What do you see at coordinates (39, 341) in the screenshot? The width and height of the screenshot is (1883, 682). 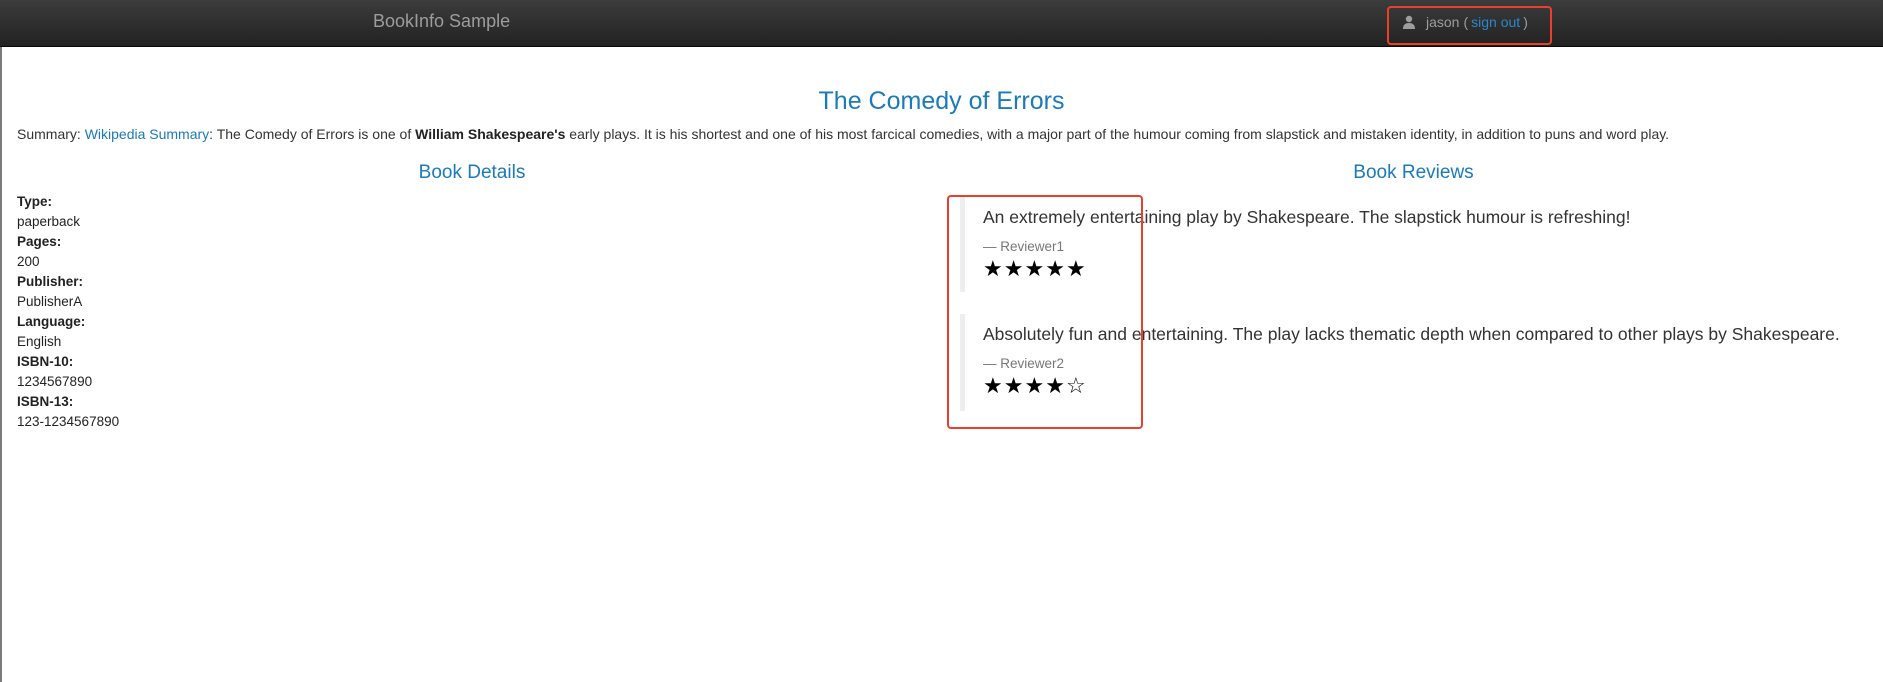 I see `detail-value-language: English` at bounding box center [39, 341].